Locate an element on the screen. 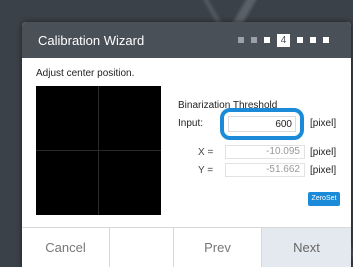 Image resolution: width=353 pixels, height=267 pixels. step-current-indicator: 4 is located at coordinates (283, 40).